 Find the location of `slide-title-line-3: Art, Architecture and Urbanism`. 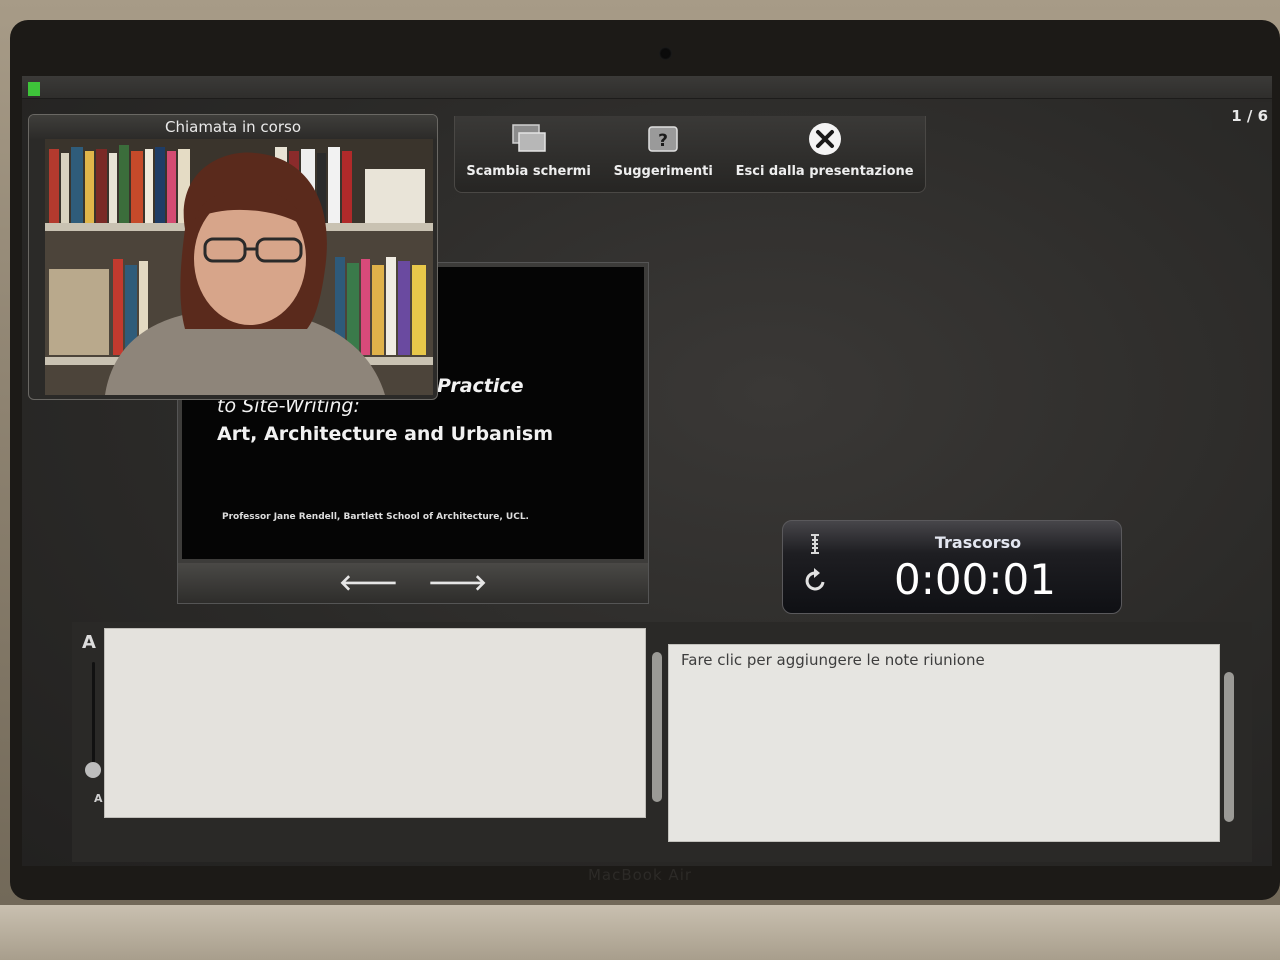

slide-title-line-3: Art, Architecture and Urbanism is located at coordinates (385, 434).